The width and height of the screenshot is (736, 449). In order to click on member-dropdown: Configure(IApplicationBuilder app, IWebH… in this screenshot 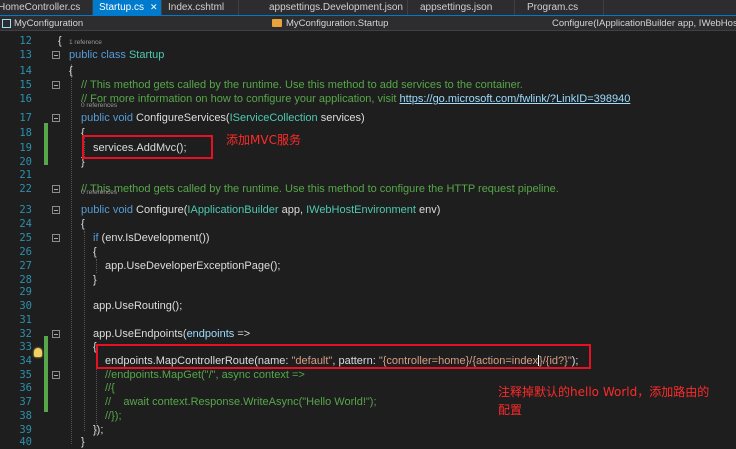, I will do `click(642, 23)`.